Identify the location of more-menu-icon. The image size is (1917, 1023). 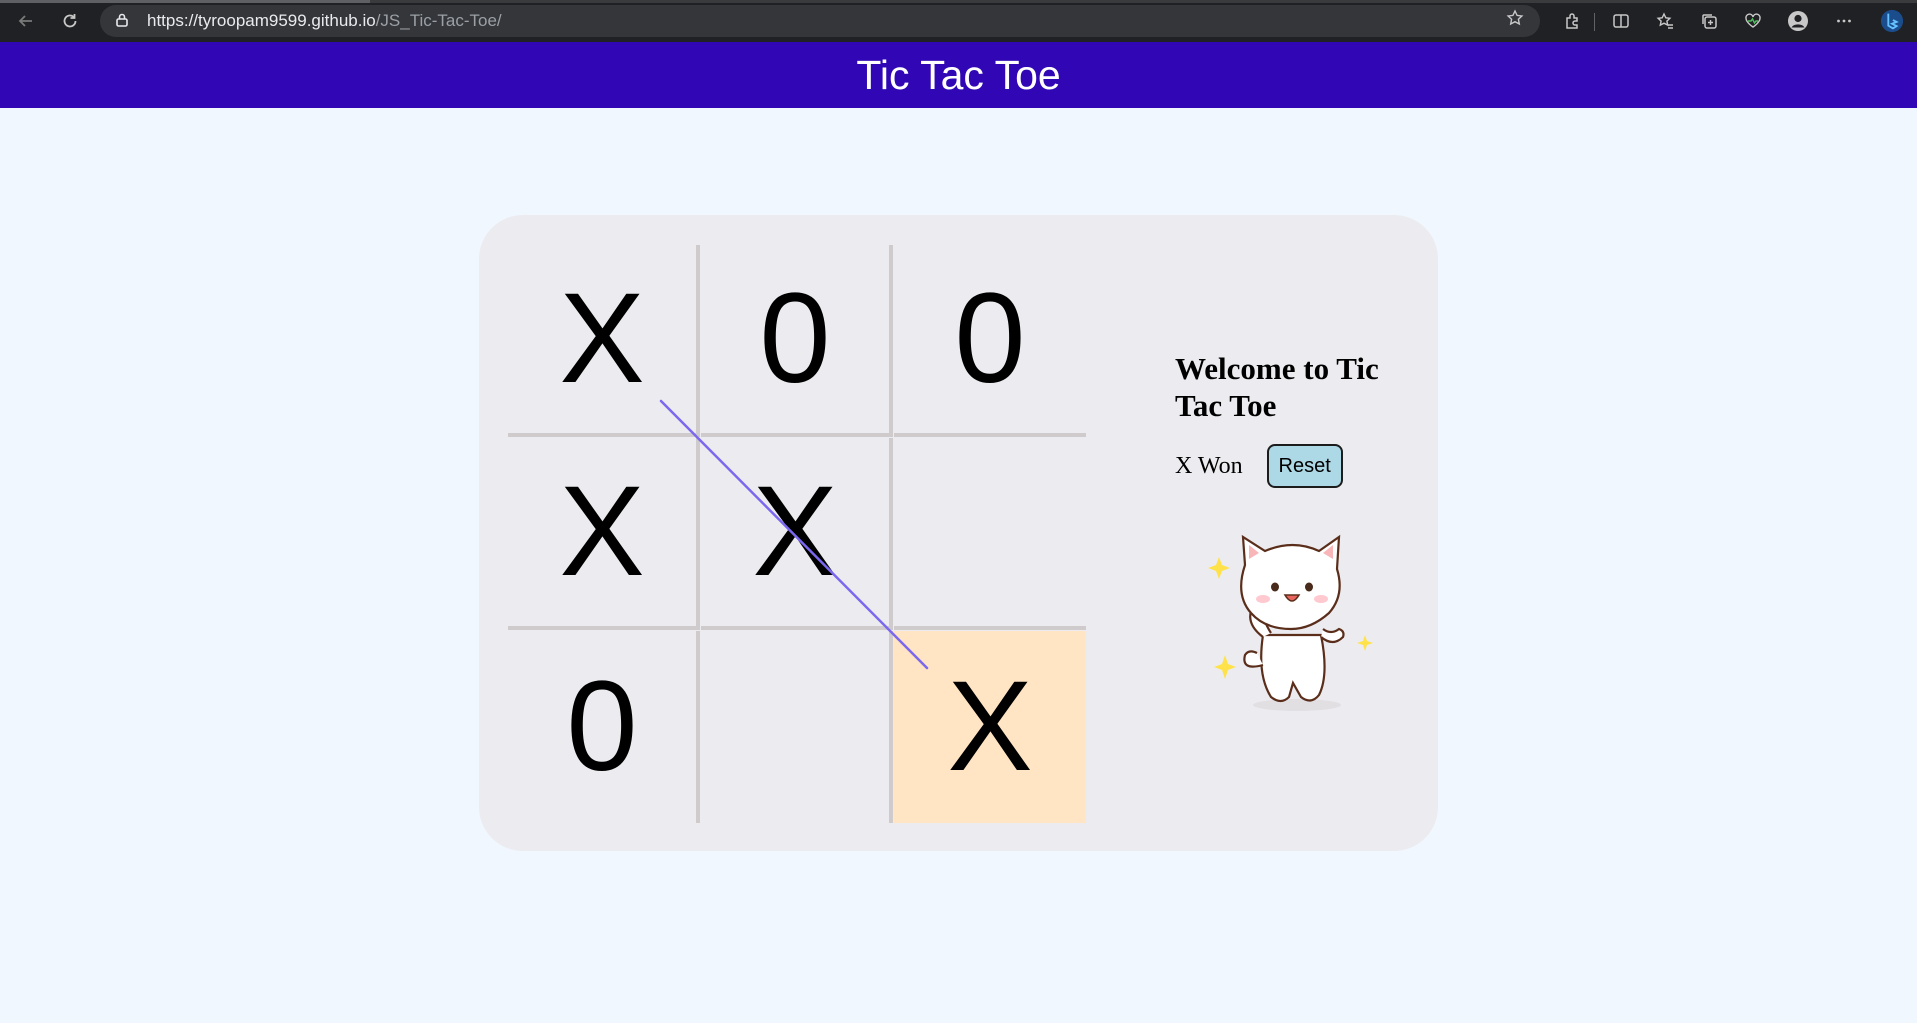
(1844, 21).